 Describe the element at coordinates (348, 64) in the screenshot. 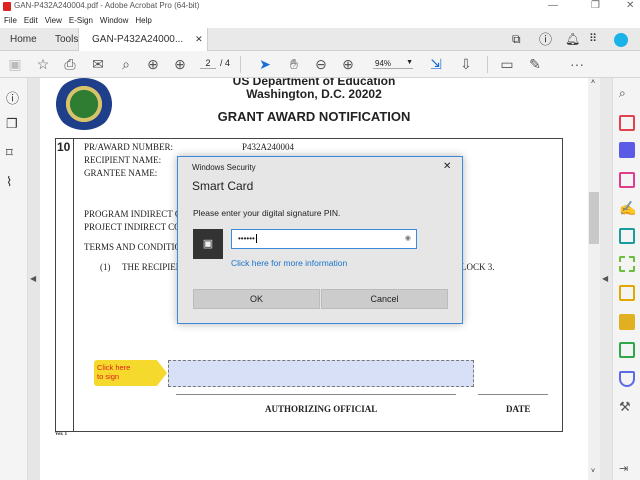

I see `zoom-in-icon: ⊕` at that location.